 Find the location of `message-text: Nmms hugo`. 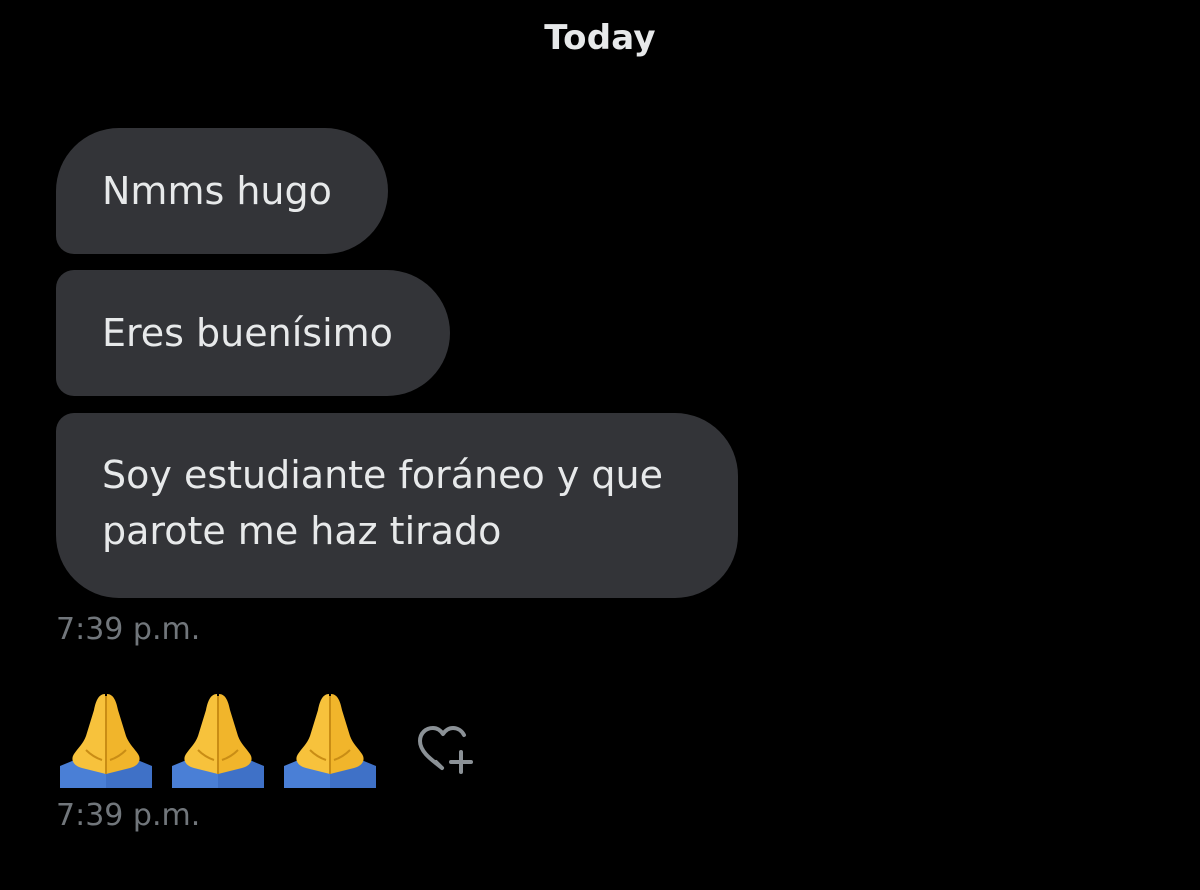

message-text: Nmms hugo is located at coordinates (217, 191).